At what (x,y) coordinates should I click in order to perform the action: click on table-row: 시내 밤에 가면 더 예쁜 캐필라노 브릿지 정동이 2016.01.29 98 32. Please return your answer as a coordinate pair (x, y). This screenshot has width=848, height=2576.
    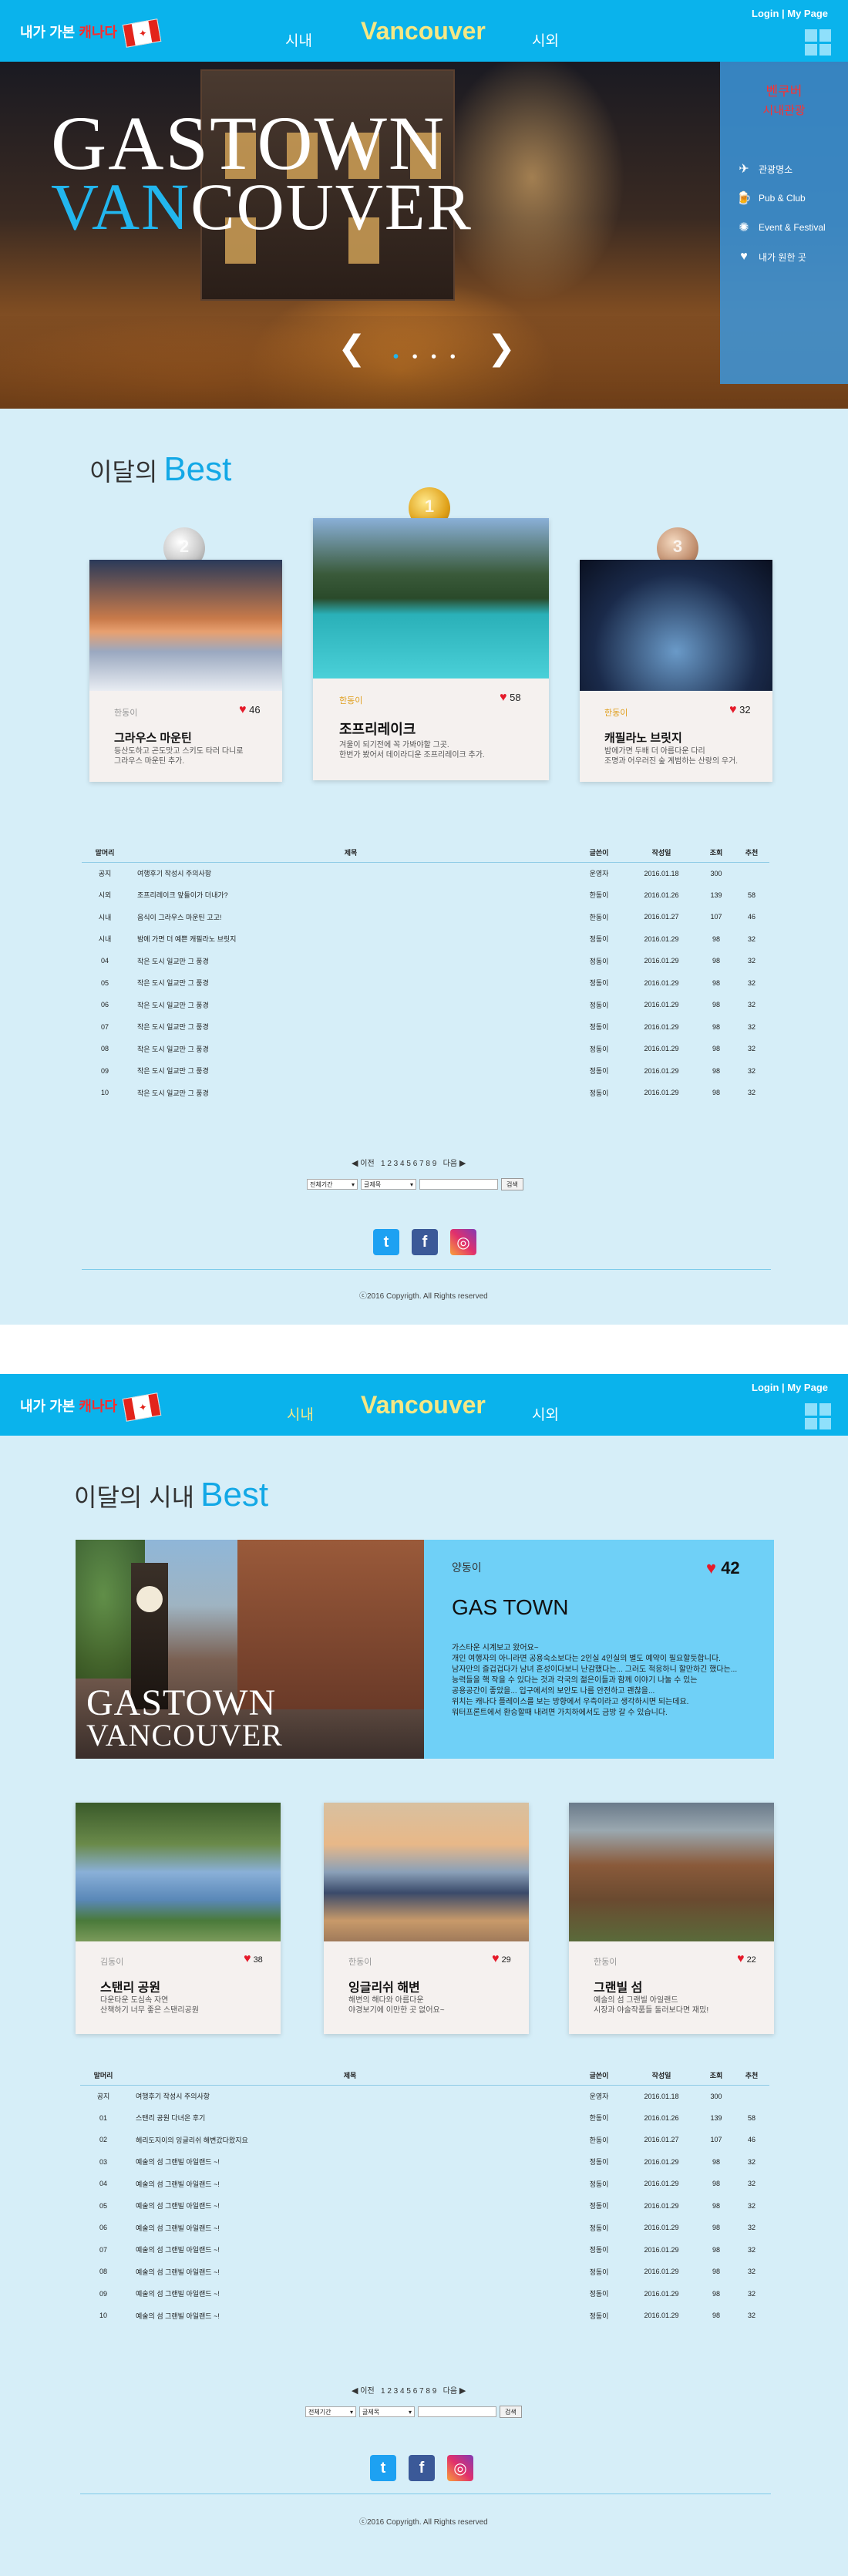
    Looking at the image, I should click on (425, 940).